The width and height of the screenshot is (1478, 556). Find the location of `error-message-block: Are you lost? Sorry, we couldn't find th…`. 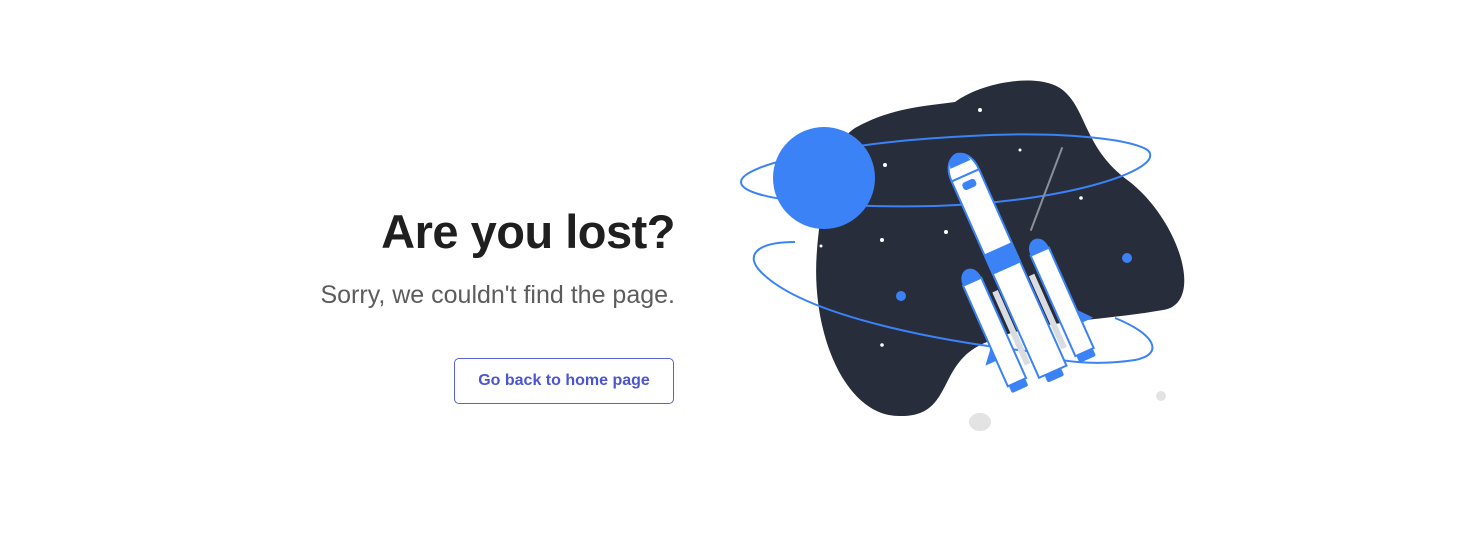

error-message-block: Are you lost? Sorry, we couldn't find th… is located at coordinates (452, 255).